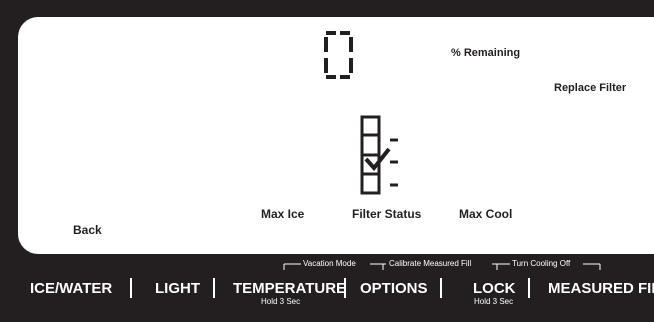 Image resolution: width=654 pixels, height=322 pixels. What do you see at coordinates (329, 263) in the screenshot?
I see `vacation-mode-label: Vacation Mode` at bounding box center [329, 263].